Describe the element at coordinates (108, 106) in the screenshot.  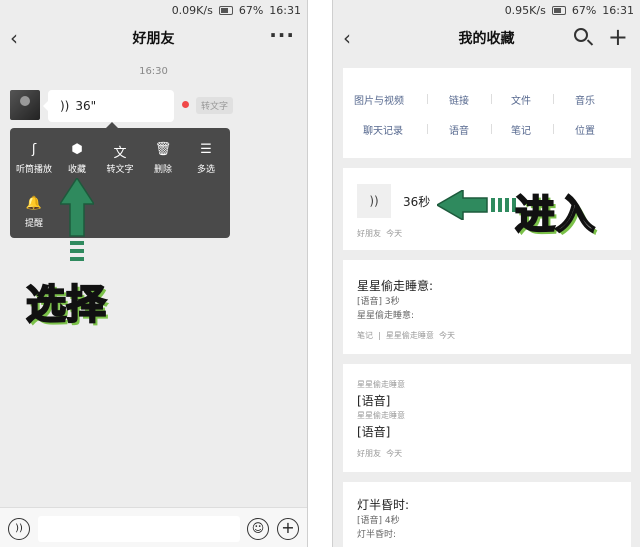
I see `voice-message-bubble: )) 36"` at that location.